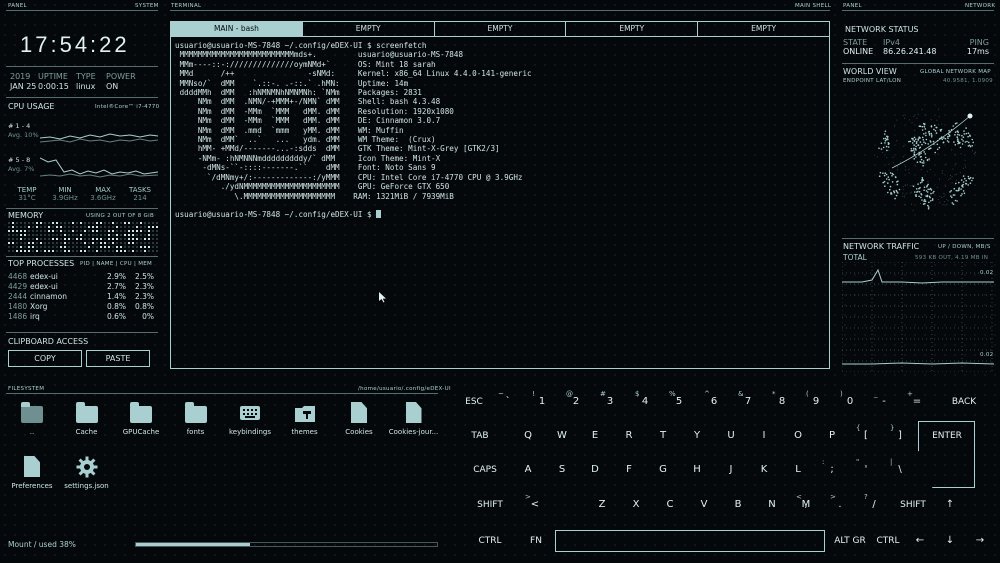 The height and width of the screenshot is (563, 1000). What do you see at coordinates (480, 436) in the screenshot?
I see `key-tab: TAB` at bounding box center [480, 436].